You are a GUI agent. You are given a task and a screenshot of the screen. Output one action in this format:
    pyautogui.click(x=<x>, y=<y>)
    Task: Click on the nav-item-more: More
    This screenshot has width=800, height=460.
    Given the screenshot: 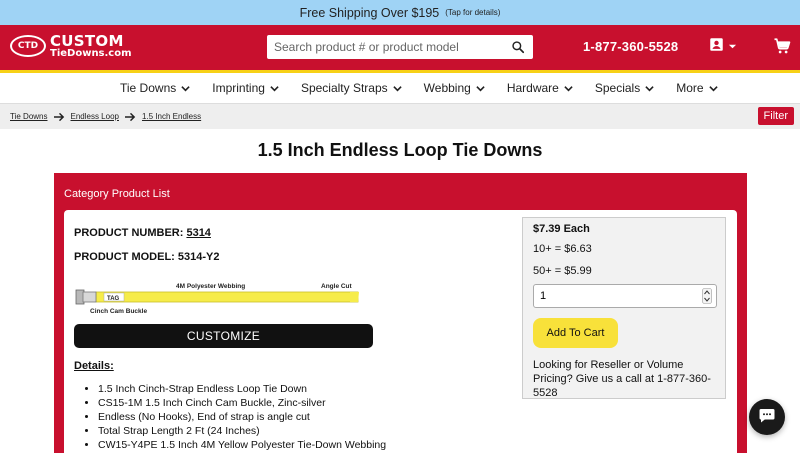 What is the action you would take?
    pyautogui.click(x=697, y=88)
    